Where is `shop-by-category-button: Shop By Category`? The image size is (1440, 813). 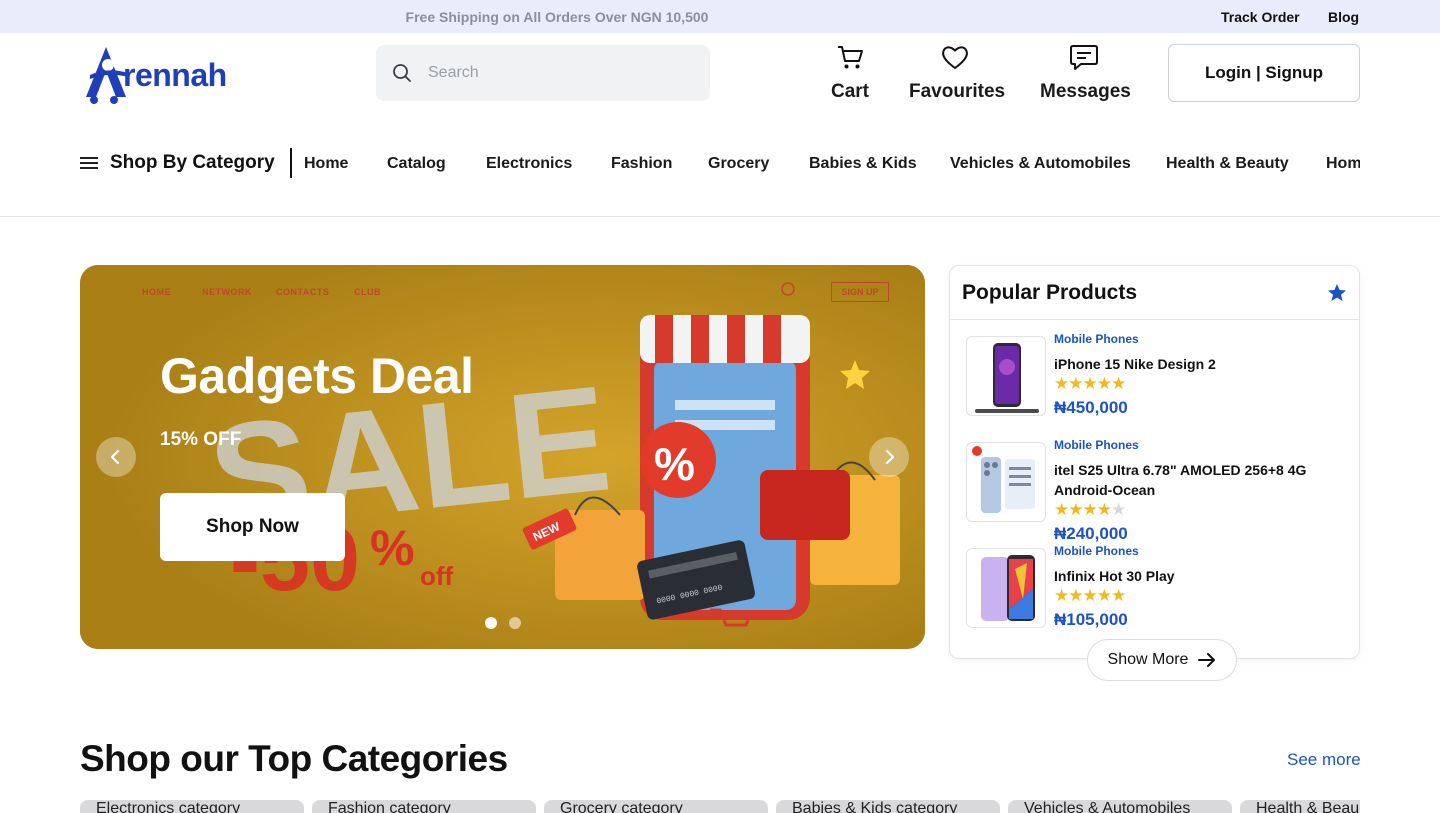 shop-by-category-button: Shop By Category is located at coordinates (177, 163).